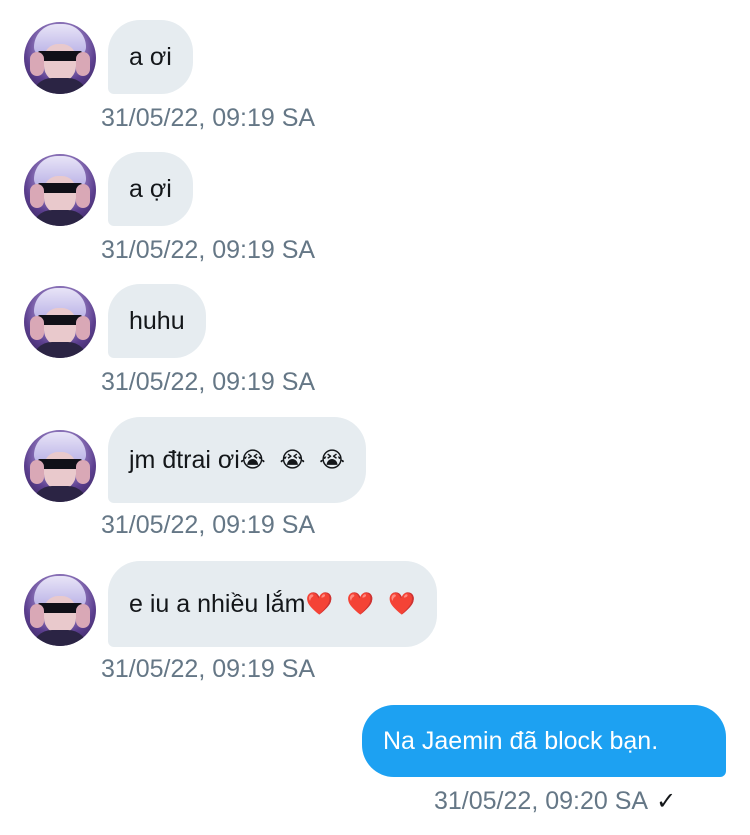 The image size is (750, 835). What do you see at coordinates (541, 801) in the screenshot?
I see `message-timestamp: 31/05/22, 09:20 SA` at bounding box center [541, 801].